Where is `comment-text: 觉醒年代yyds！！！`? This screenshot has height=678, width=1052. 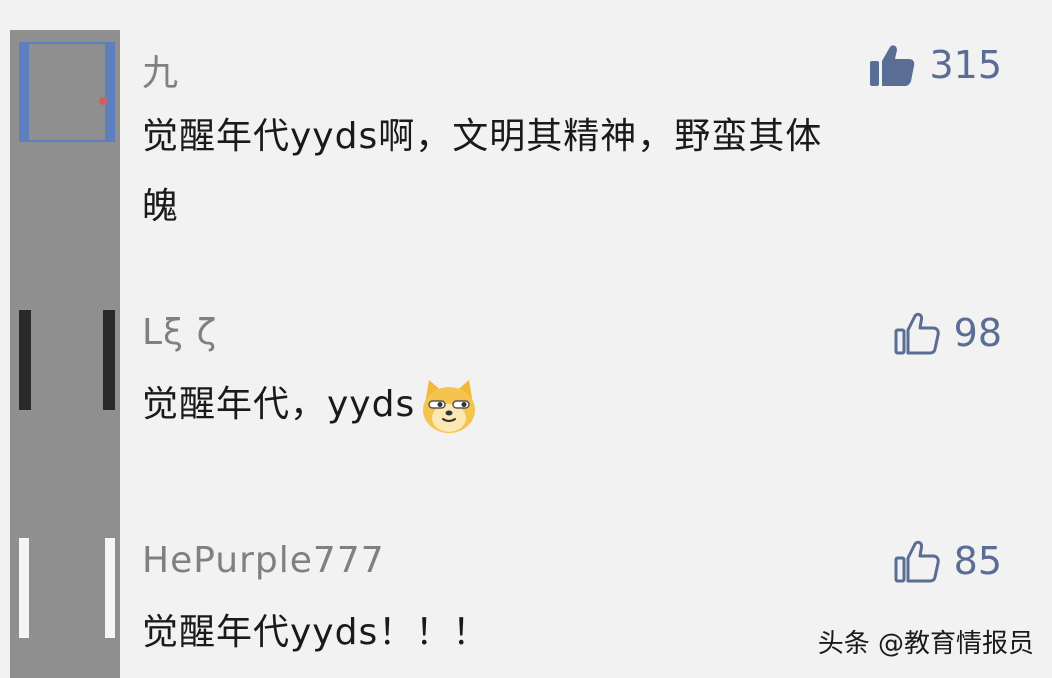 comment-text: 觉醒年代yyds！！！ is located at coordinates (316, 632).